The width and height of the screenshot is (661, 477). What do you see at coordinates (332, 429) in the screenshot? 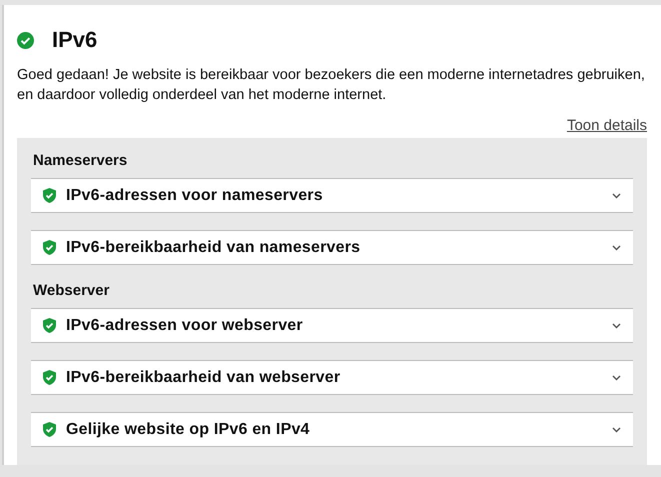
I see `test-item: Gelijke website op IPv6 en IPv4` at bounding box center [332, 429].